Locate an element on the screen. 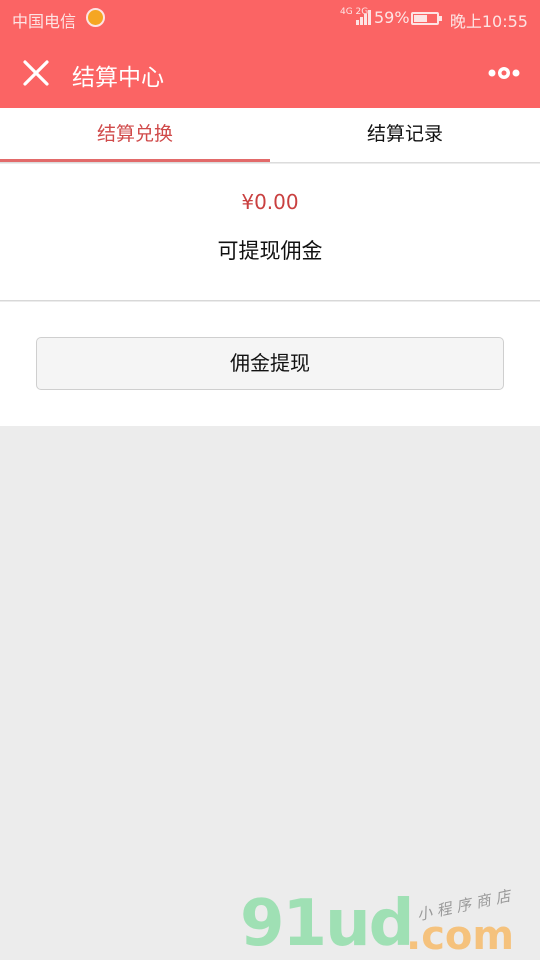 The image size is (540, 960). close-button is located at coordinates (36, 74).